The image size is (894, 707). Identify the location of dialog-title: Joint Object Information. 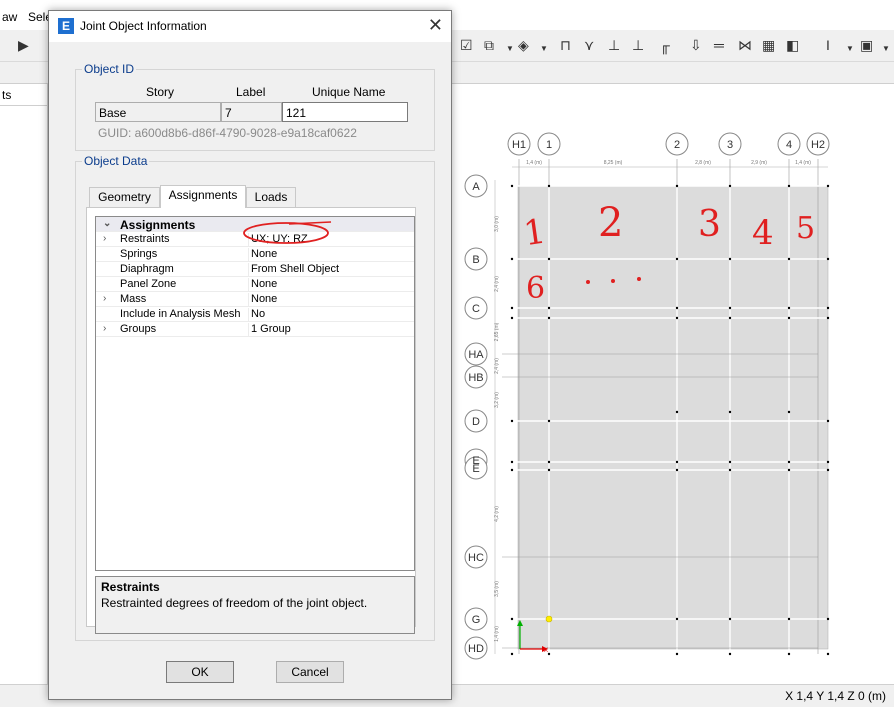
(143, 26).